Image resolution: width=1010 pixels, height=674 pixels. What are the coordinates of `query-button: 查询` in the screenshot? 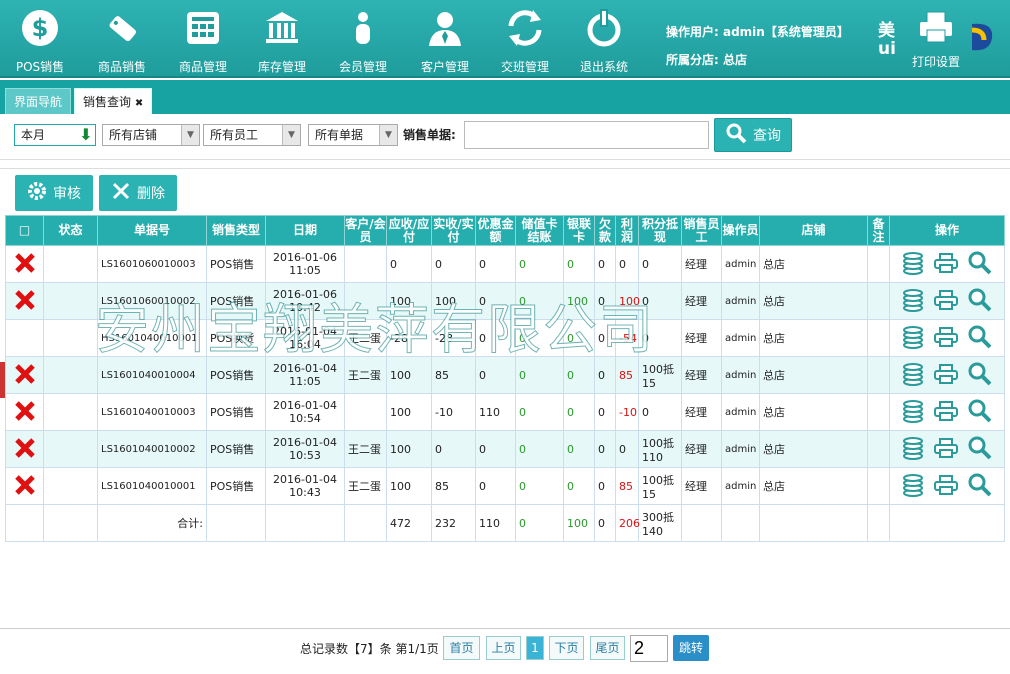 It's located at (753, 135).